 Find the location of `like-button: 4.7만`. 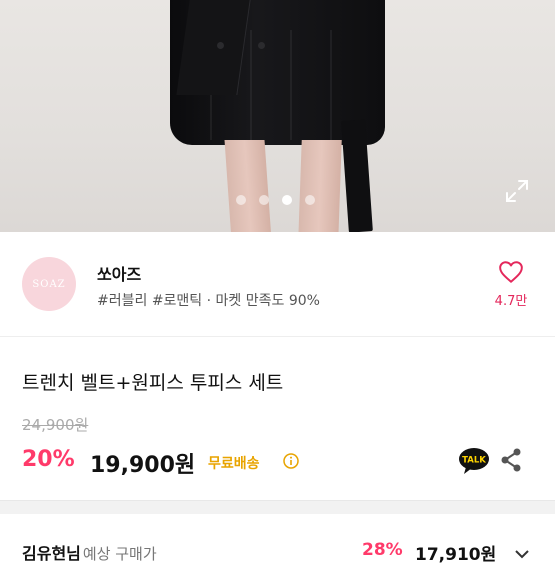

like-button: 4.7만 is located at coordinates (511, 285).